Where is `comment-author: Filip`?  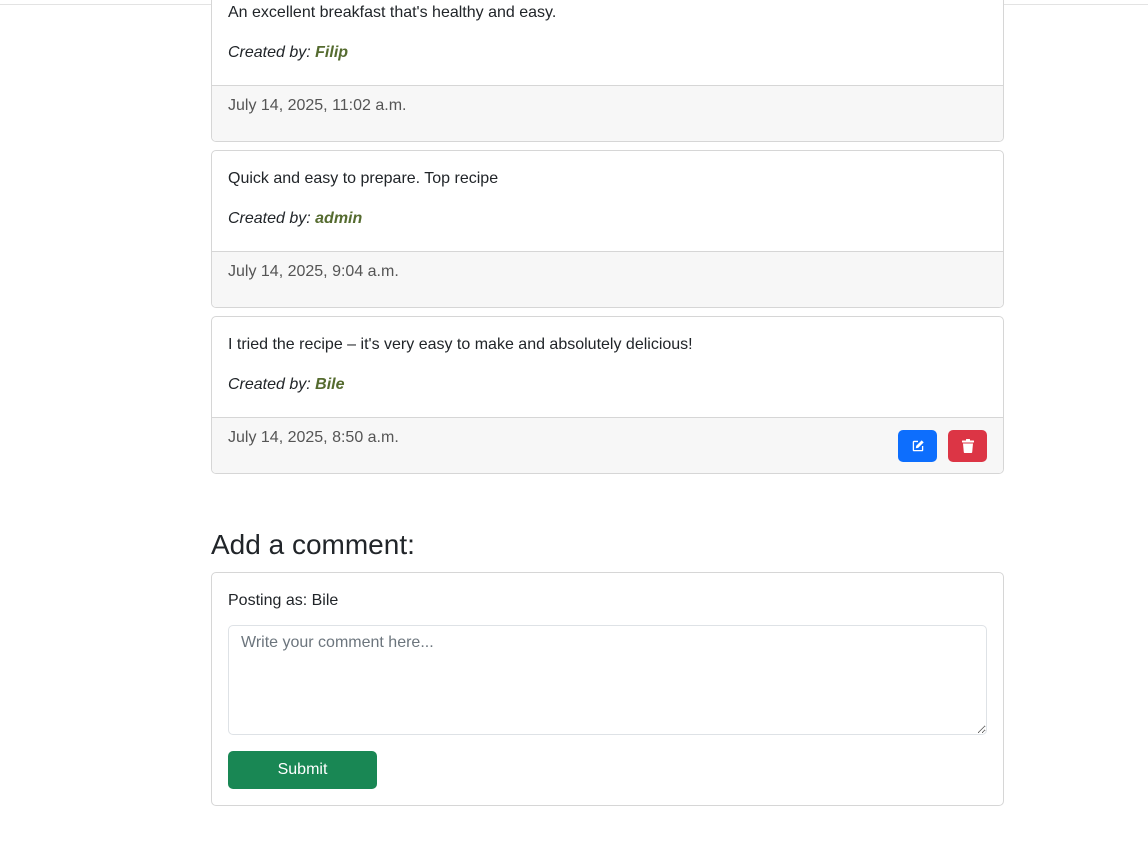
comment-author: Filip is located at coordinates (332, 52).